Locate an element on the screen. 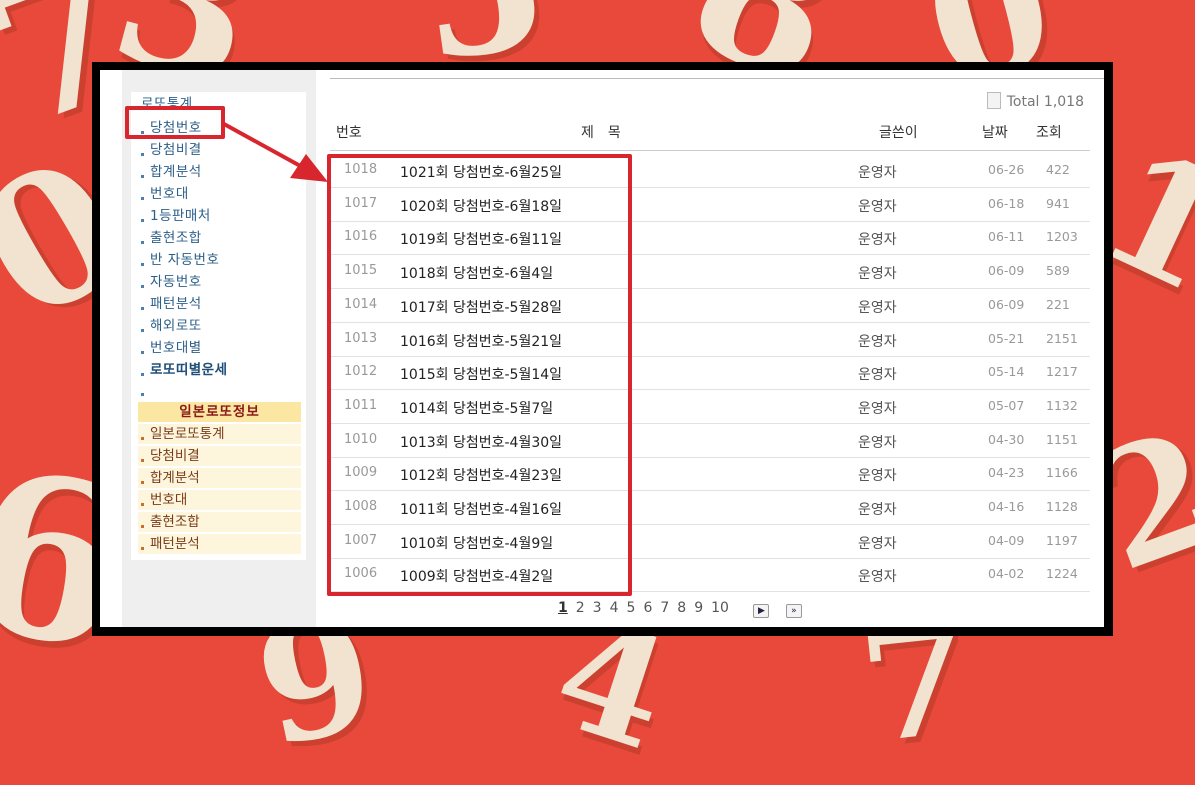 The image size is (1195, 785). pagination: 1 2 3 4 5 6 7 8 9 10 ▶ » is located at coordinates (684, 609).